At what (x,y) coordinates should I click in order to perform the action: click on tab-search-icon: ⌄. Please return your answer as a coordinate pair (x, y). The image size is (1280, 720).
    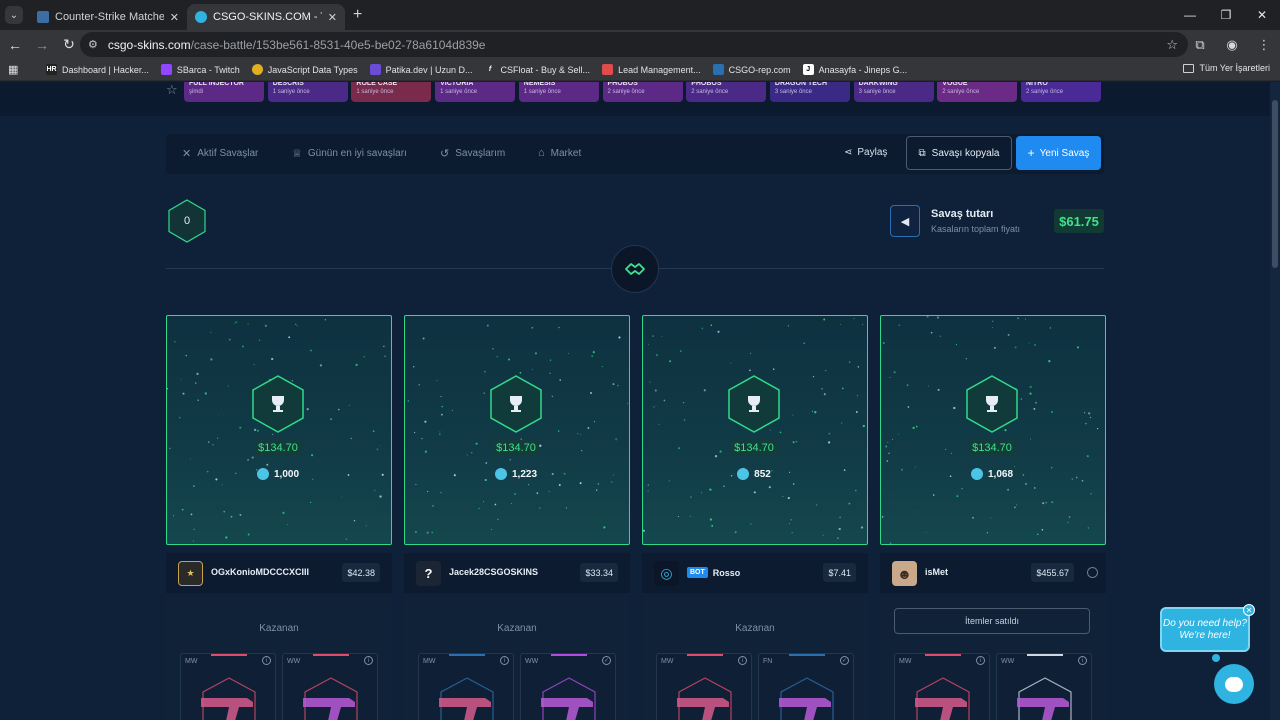
    Looking at the image, I should click on (14, 15).